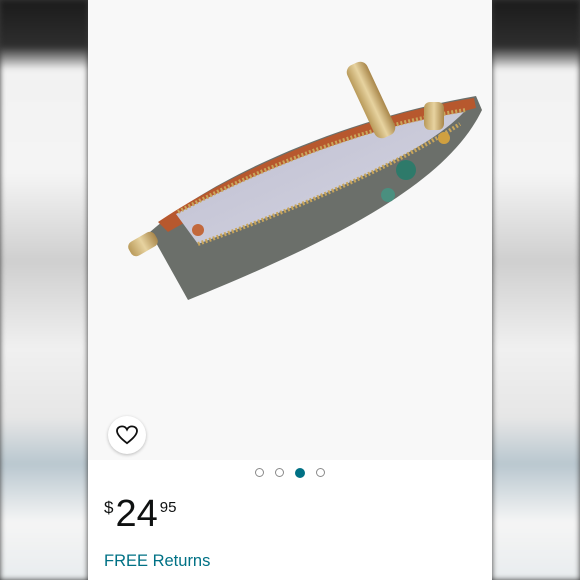  I want to click on carousel-indicator, so click(290, 473).